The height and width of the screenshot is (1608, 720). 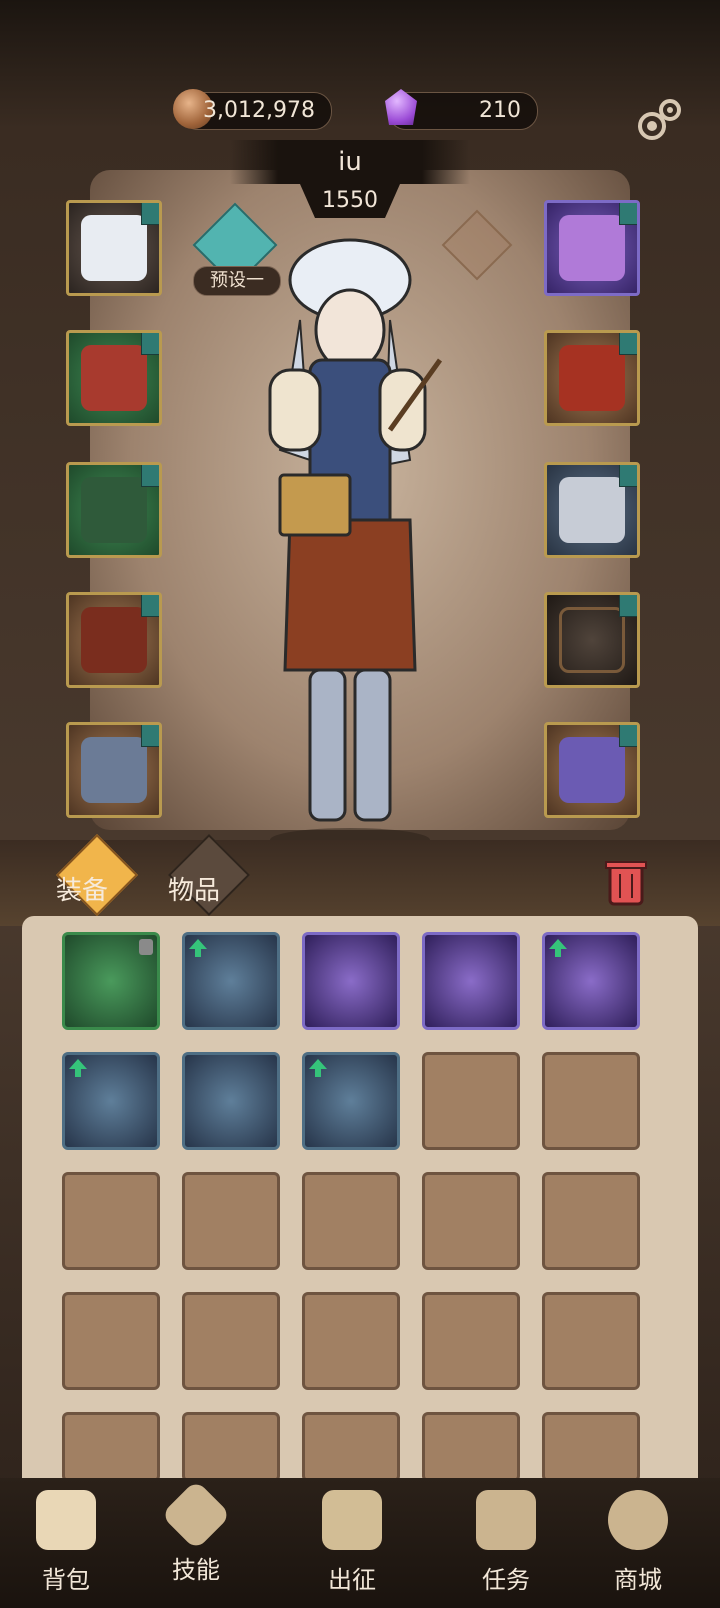 What do you see at coordinates (401, 107) in the screenshot?
I see `gem-icon` at bounding box center [401, 107].